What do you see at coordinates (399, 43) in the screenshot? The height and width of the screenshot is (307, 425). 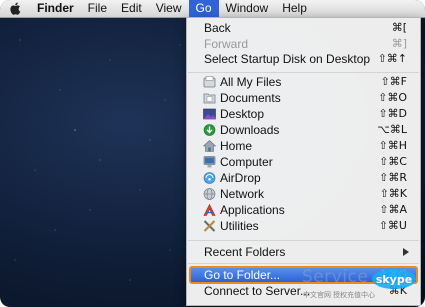 I see `shortcut: ⌘]` at bounding box center [399, 43].